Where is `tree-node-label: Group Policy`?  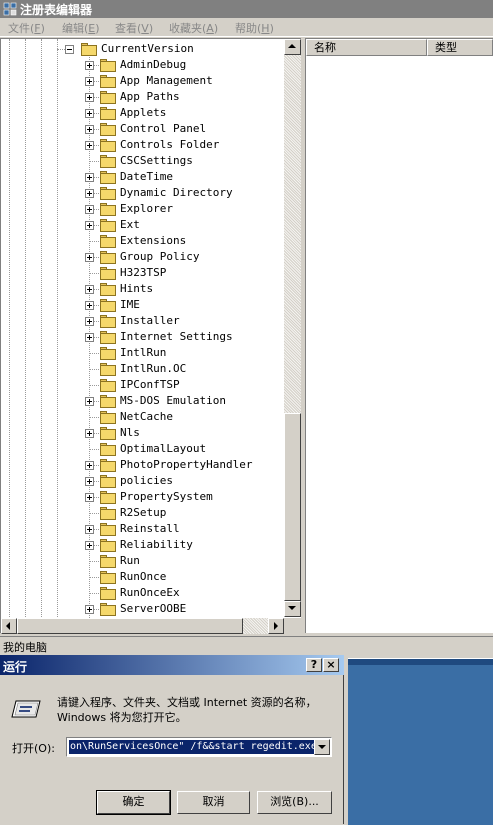
tree-node-label: Group Policy is located at coordinates (160, 256).